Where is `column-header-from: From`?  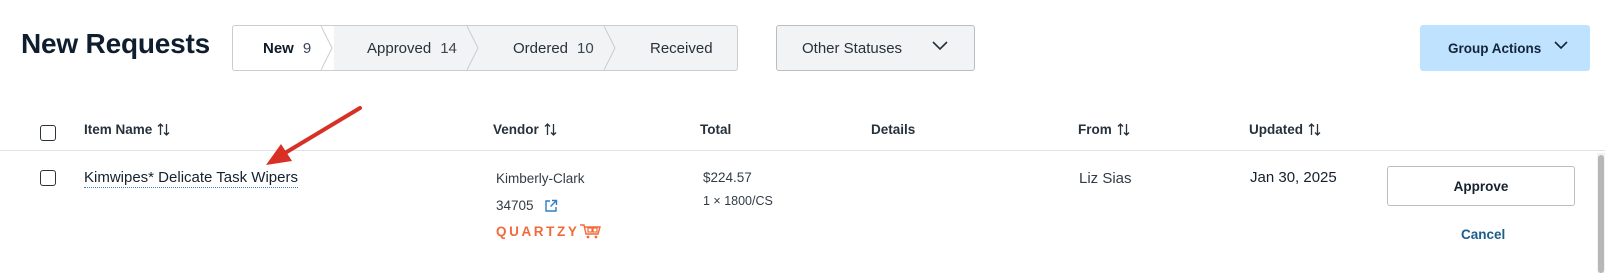
column-header-from: From is located at coordinates (1104, 129).